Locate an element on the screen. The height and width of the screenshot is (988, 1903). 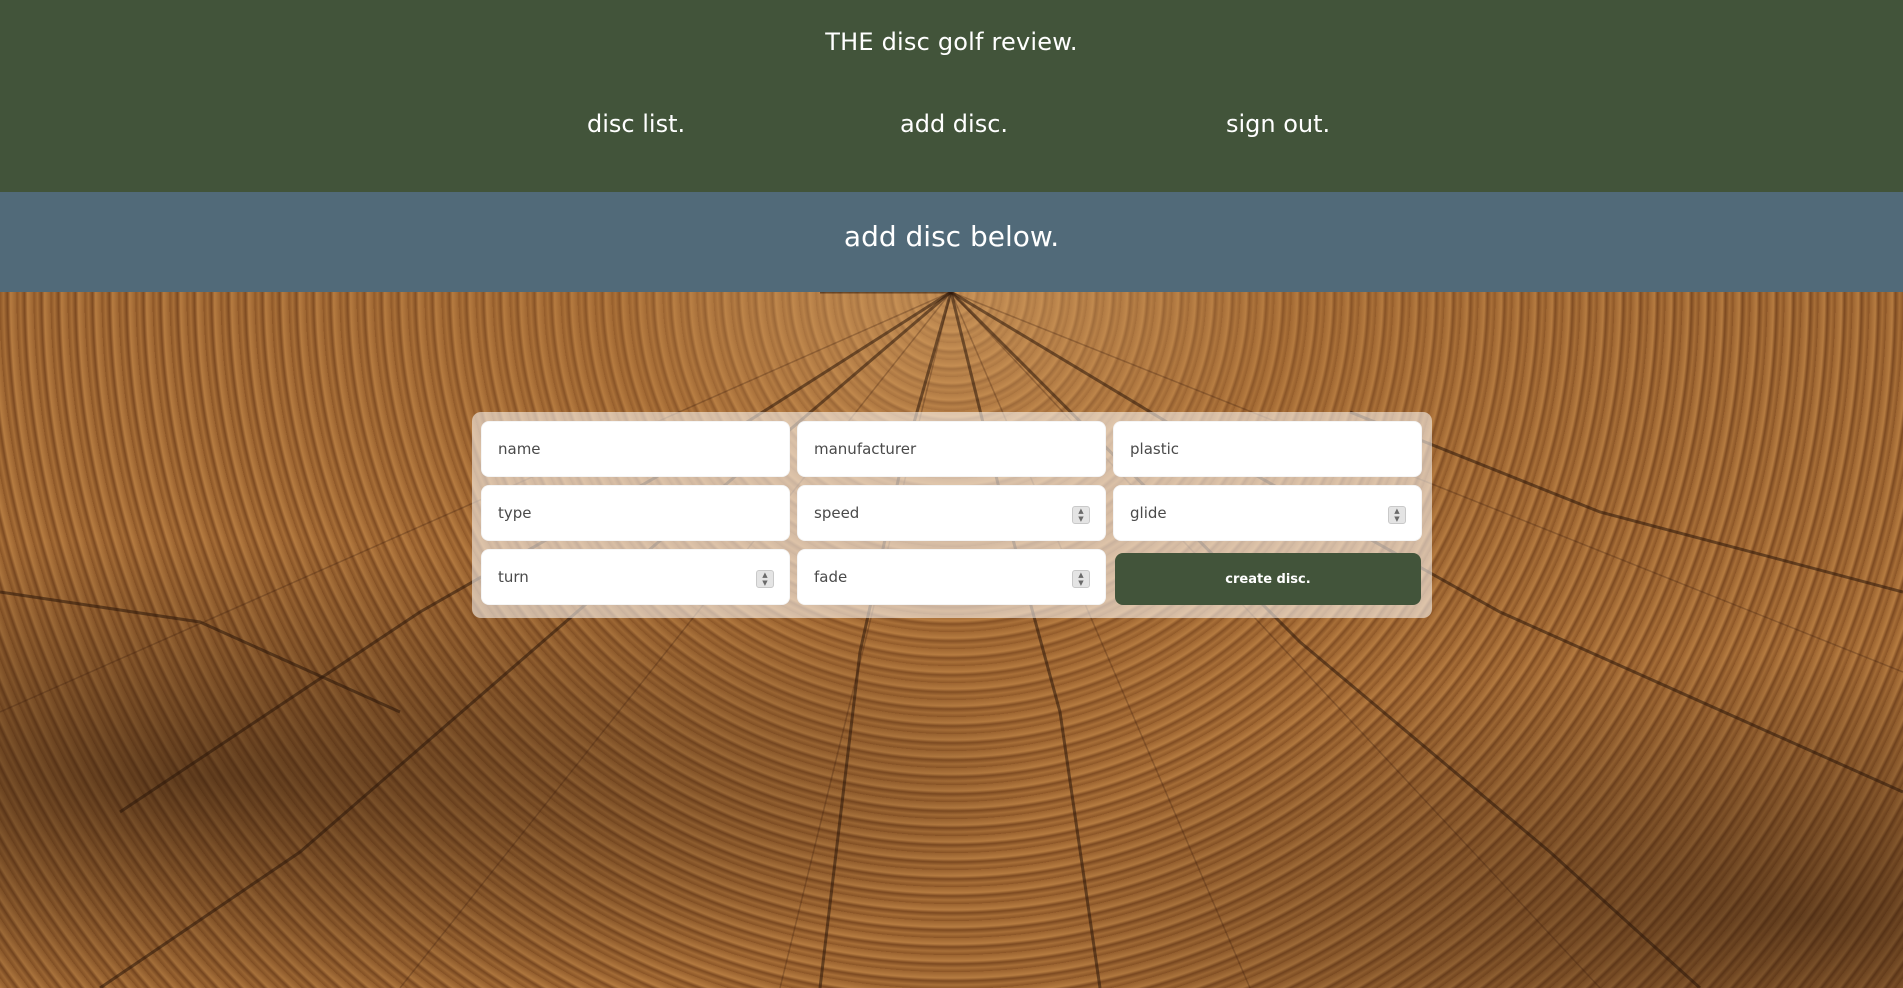
nav-add-disc-link: add disc. is located at coordinates (954, 124).